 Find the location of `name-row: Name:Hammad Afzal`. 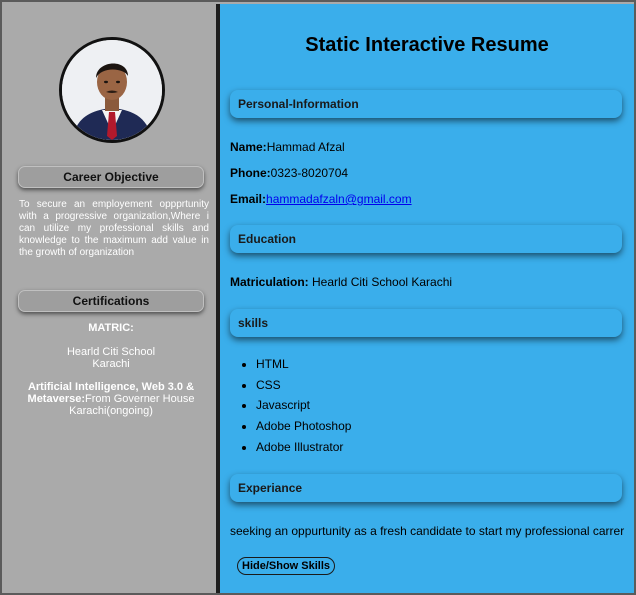

name-row: Name:Hammad Afzal is located at coordinates (287, 147).